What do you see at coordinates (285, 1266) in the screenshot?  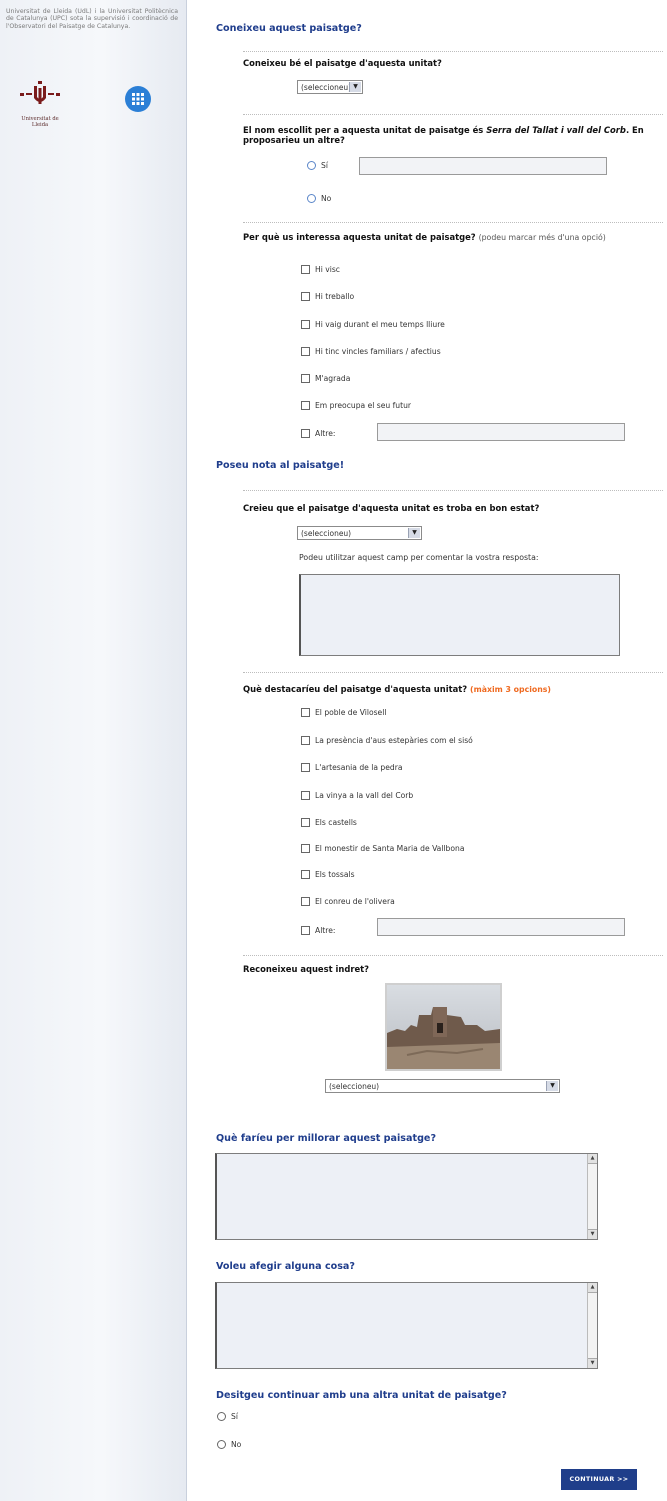 I see `section-title-add: Voleu afegir alguna cosa?` at bounding box center [285, 1266].